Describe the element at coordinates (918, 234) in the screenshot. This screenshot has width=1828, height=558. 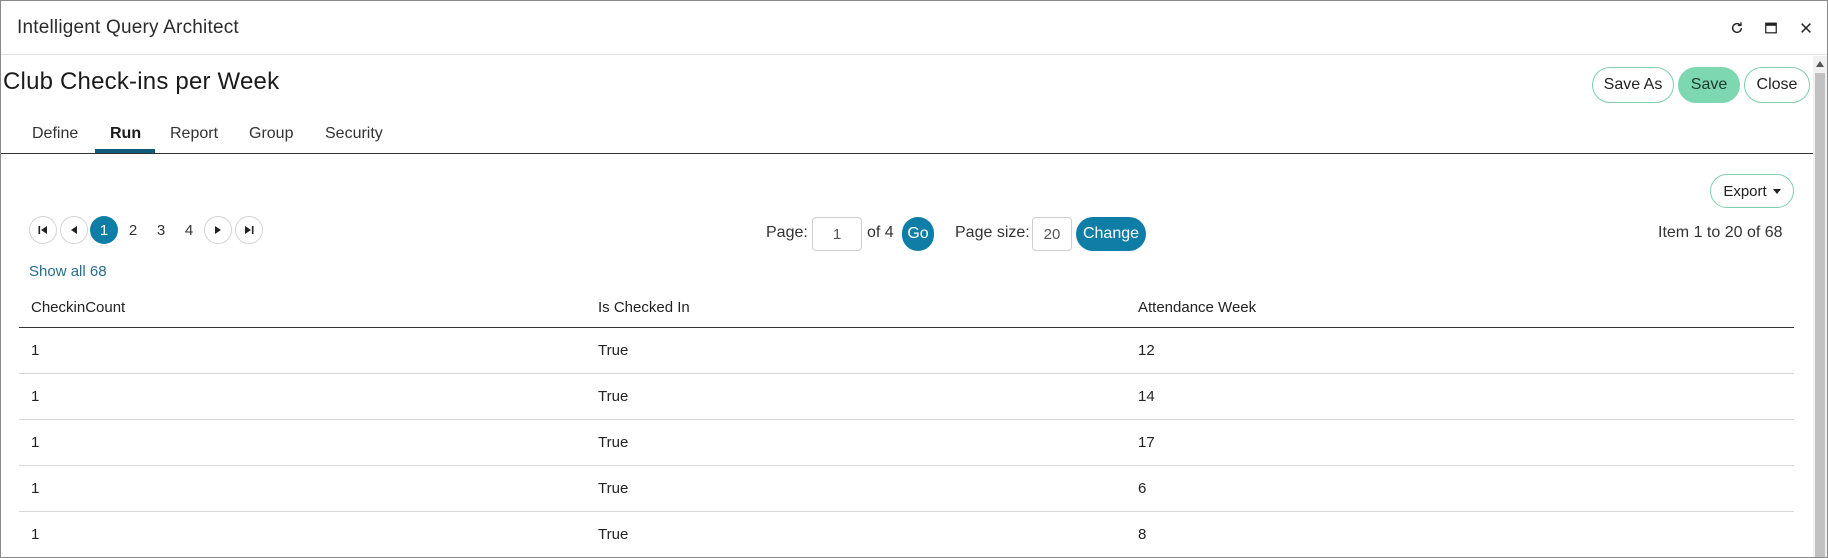
I see `go-button: Go` at that location.